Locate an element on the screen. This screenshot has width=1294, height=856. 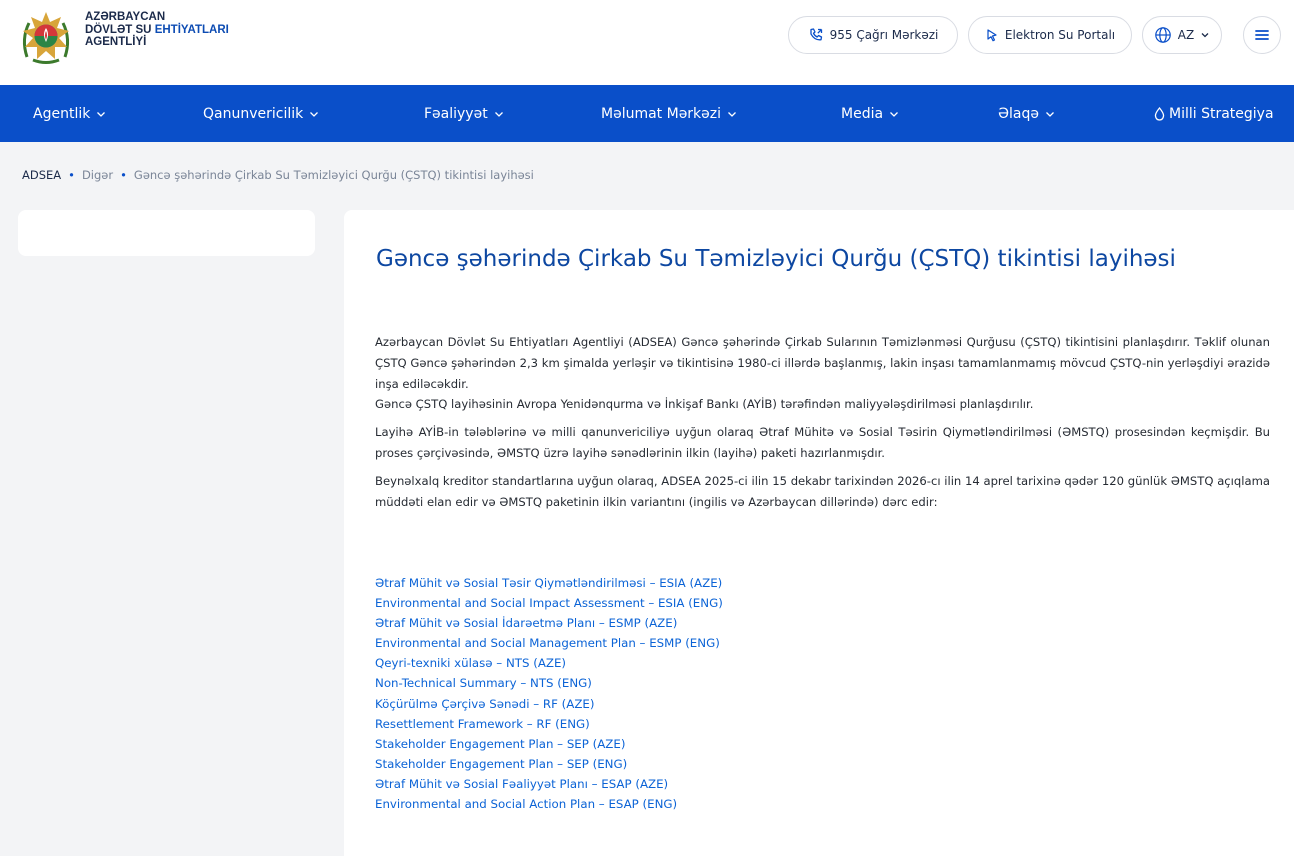
water-portal-button: Elektron Su Portalı is located at coordinates (1050, 35).